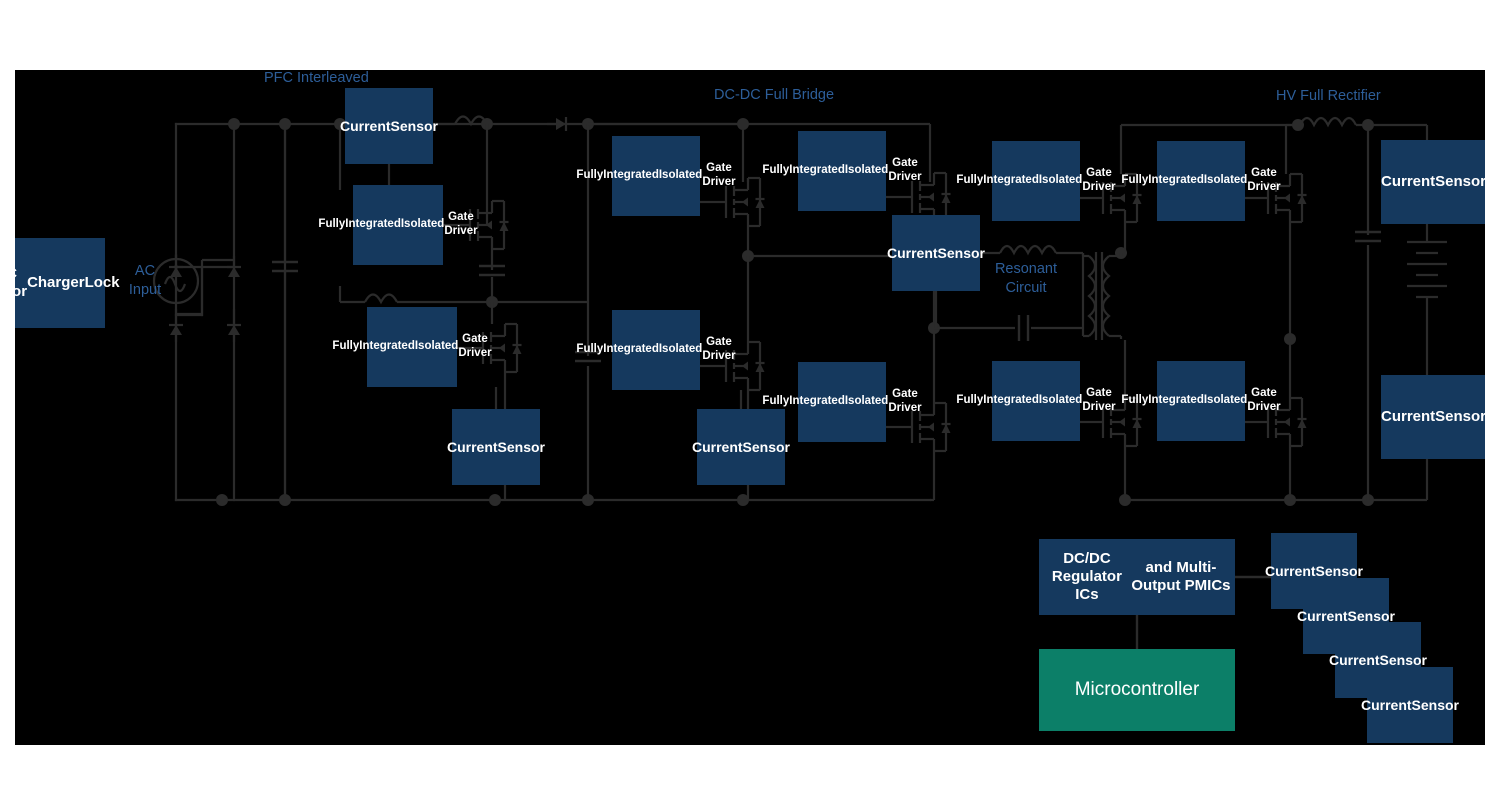  What do you see at coordinates (145, 271) in the screenshot?
I see `ac-input-label-line1: AC` at bounding box center [145, 271].